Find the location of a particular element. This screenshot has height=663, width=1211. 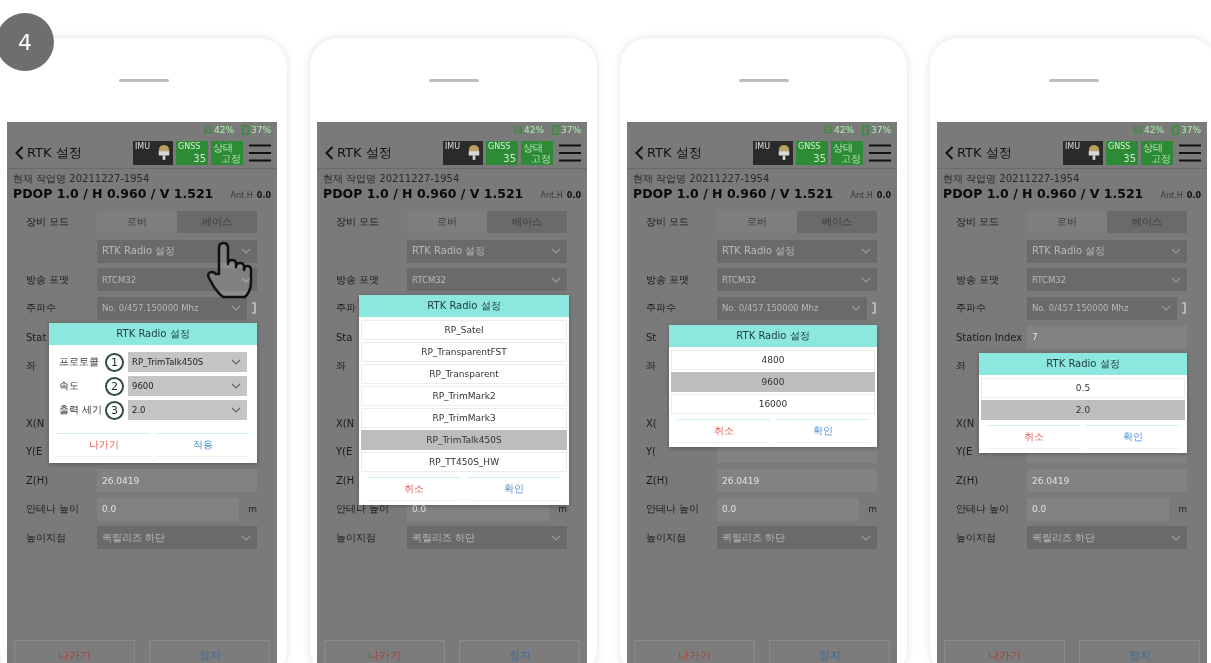

field-label: 프로토콜 is located at coordinates (79, 362).